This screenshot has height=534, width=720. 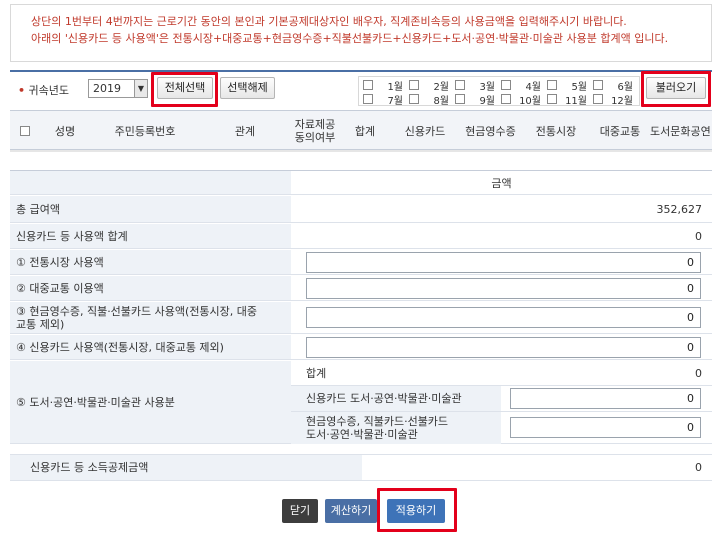 I want to click on col-name: 성명, so click(x=65, y=131).